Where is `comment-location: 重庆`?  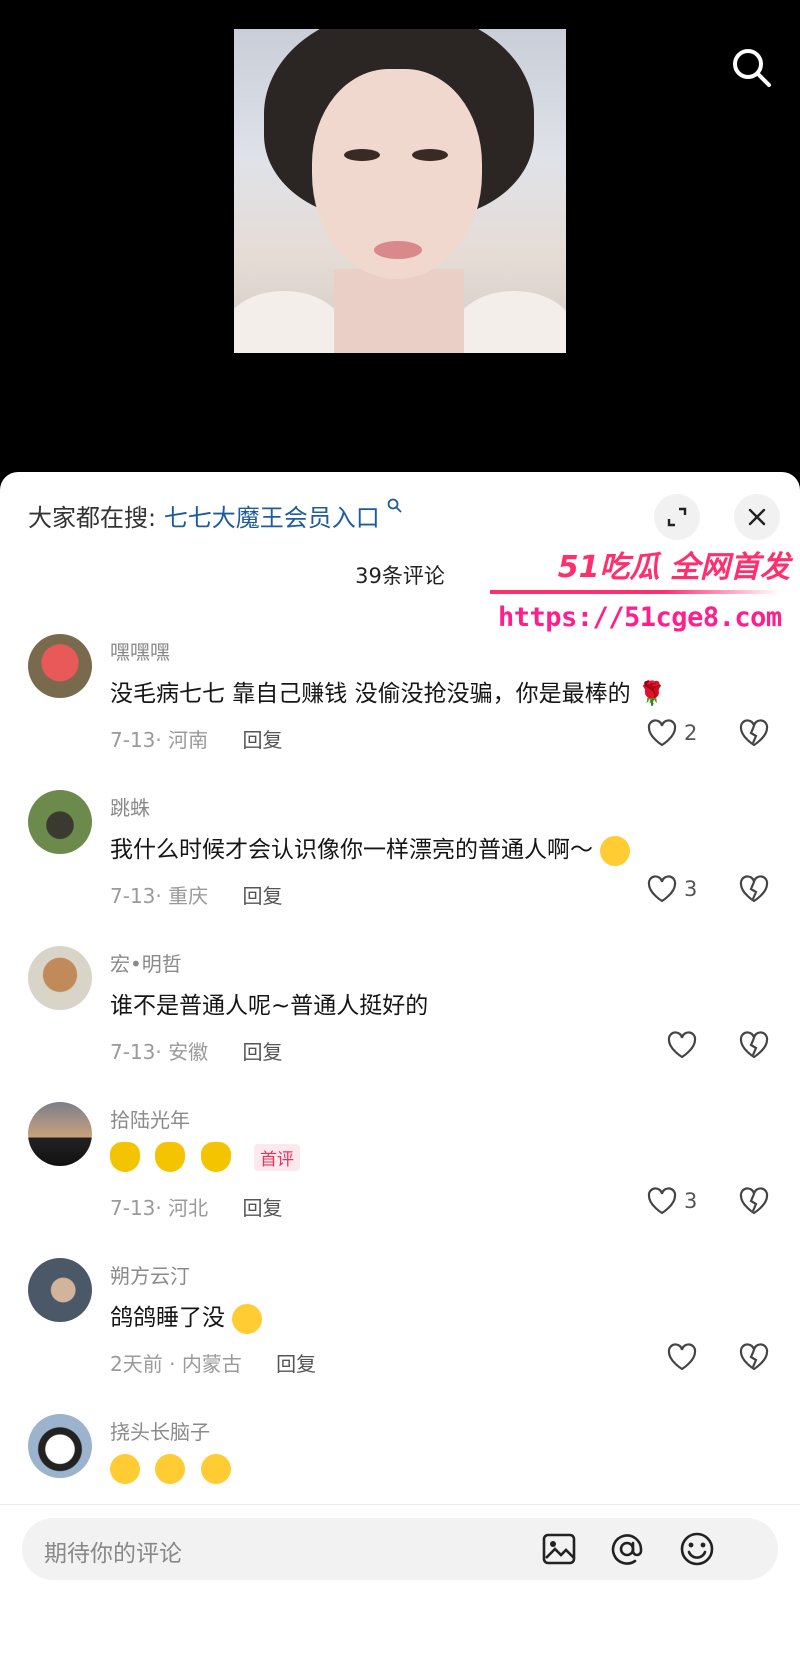
comment-location: 重庆 is located at coordinates (188, 896).